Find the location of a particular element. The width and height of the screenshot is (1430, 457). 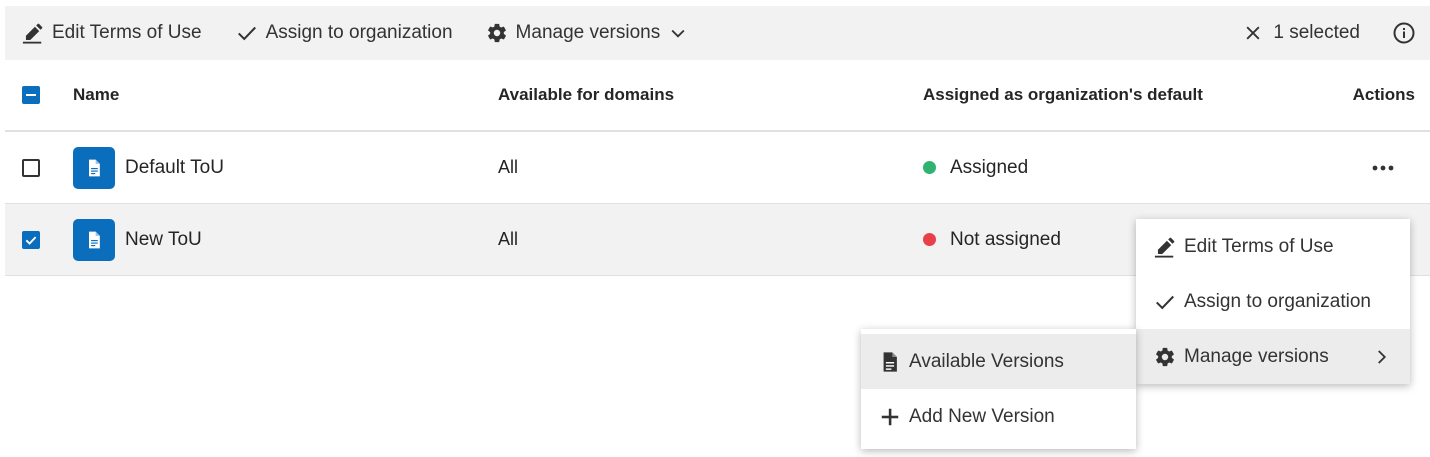

select-all-checkbox is located at coordinates (31, 95).